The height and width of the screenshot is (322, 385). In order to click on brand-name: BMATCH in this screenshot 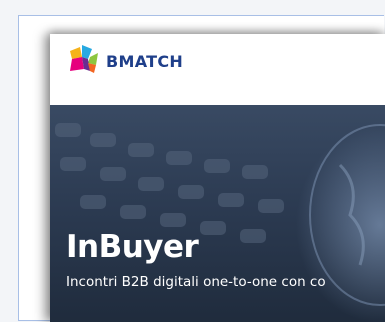, I will do `click(145, 61)`.